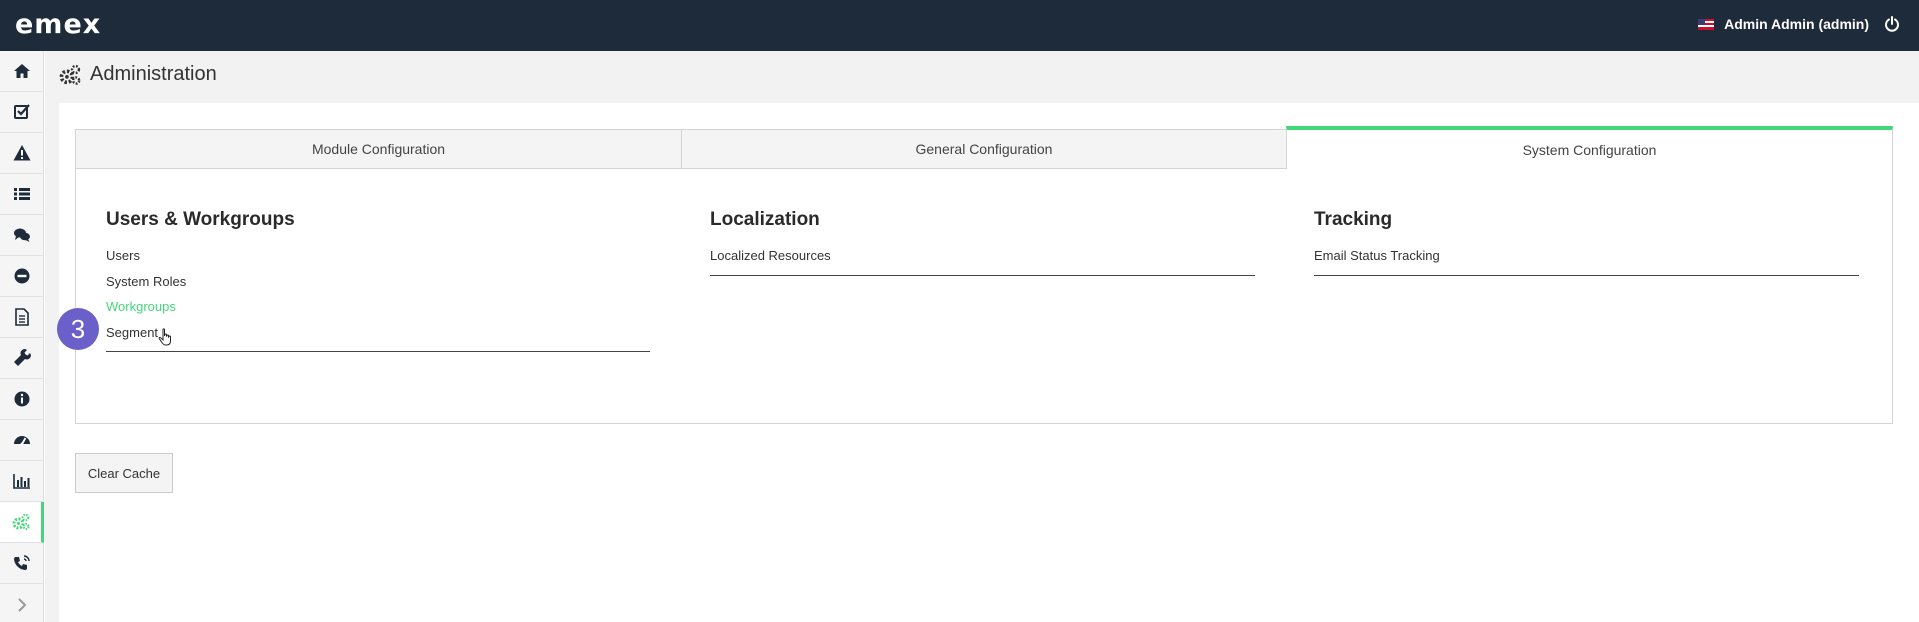 The image size is (1919, 622). What do you see at coordinates (1353, 219) in the screenshot?
I see `section-title: Tracking` at bounding box center [1353, 219].